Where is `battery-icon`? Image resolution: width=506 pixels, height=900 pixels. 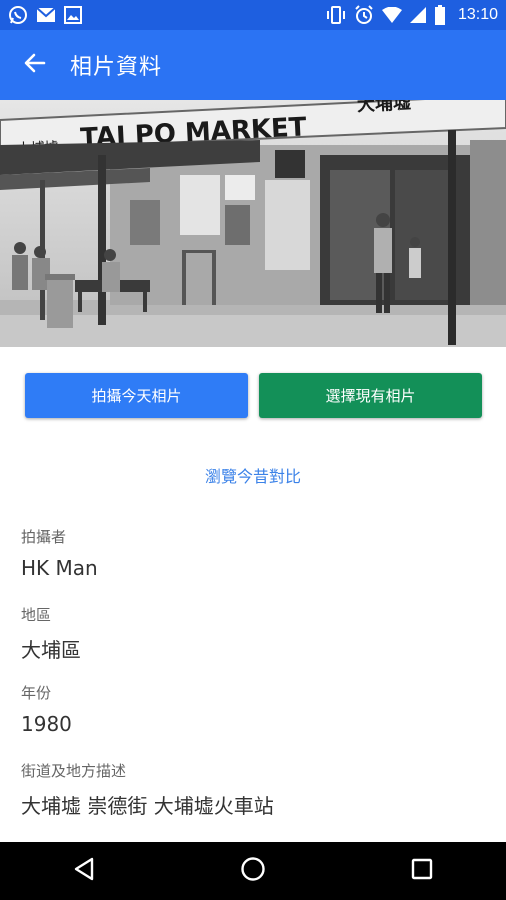 battery-icon is located at coordinates (440, 15).